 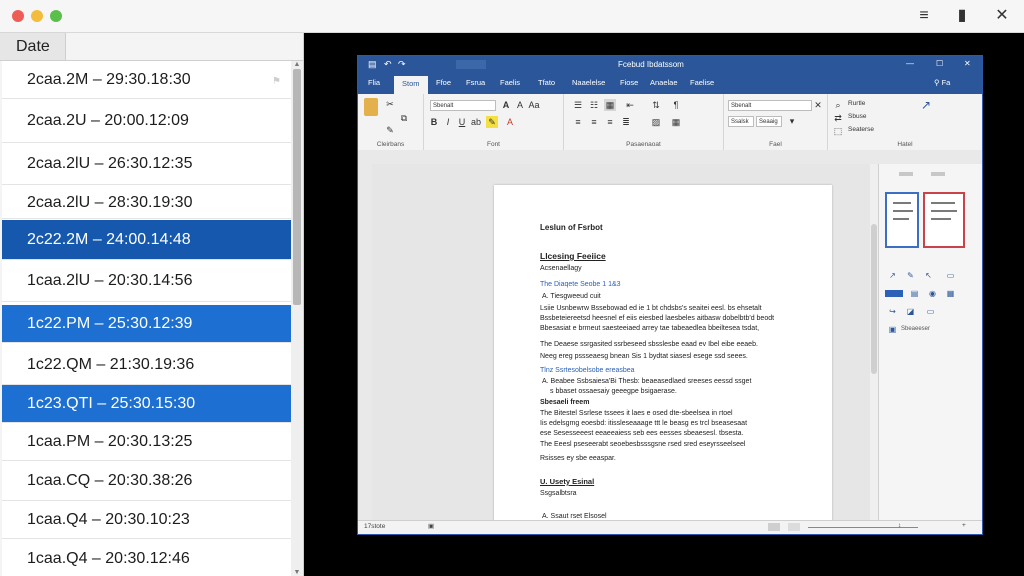 What do you see at coordinates (630, 105) in the screenshot?
I see `decrease-indent-icon: ⇤` at bounding box center [630, 105].